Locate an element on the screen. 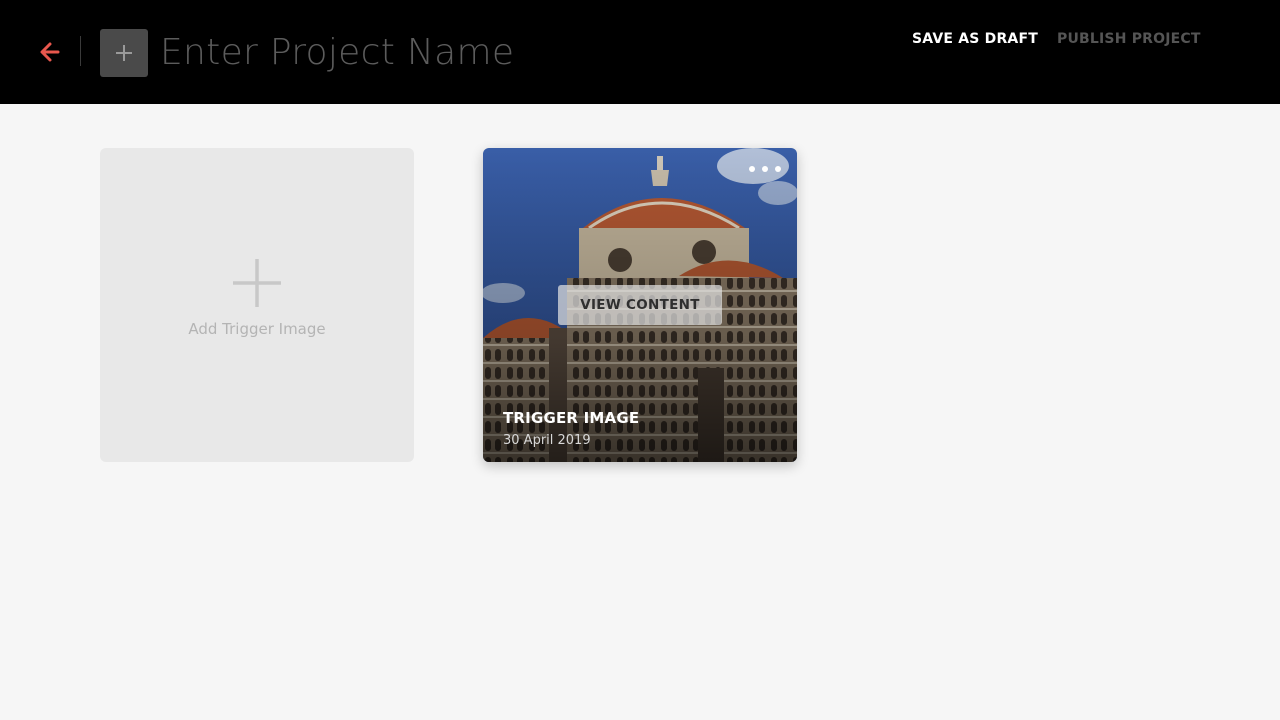 The width and height of the screenshot is (1280, 720). more-horizontal-icon is located at coordinates (752, 169).